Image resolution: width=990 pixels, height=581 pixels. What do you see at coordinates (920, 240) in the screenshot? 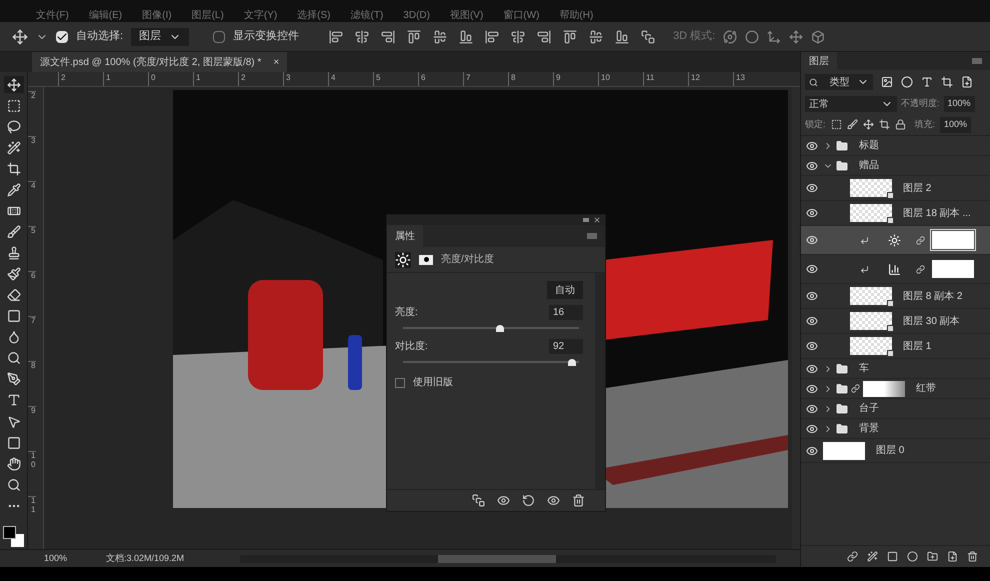
I see `link-icon` at bounding box center [920, 240].